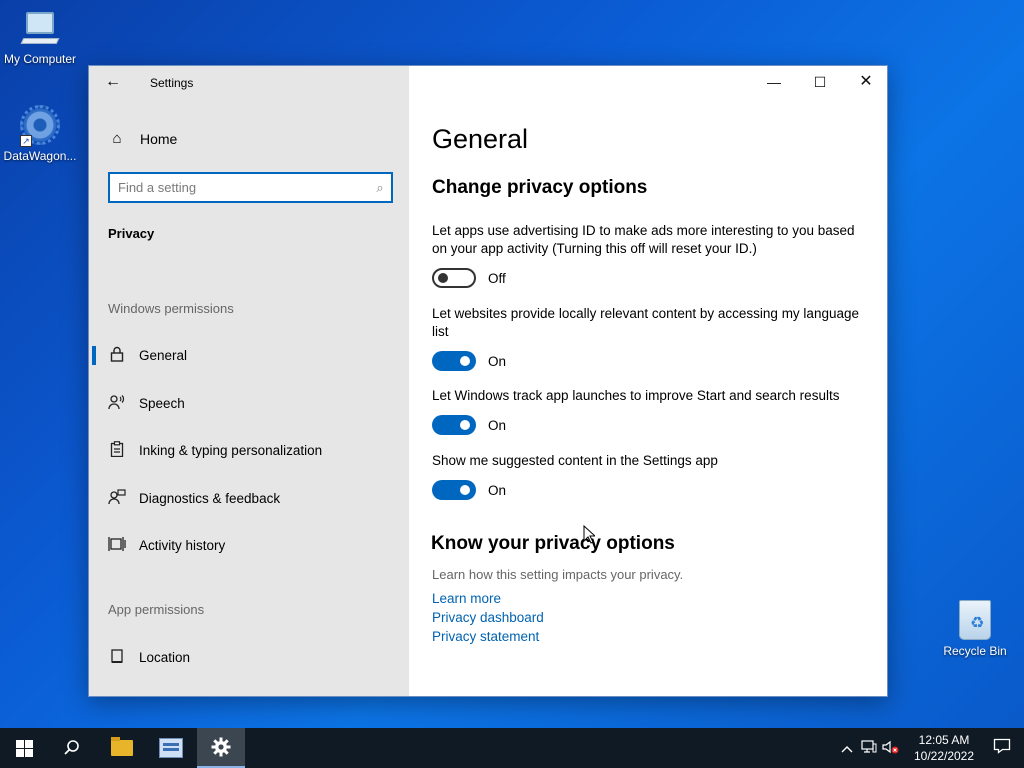 The height and width of the screenshot is (768, 1024). What do you see at coordinates (512, 748) in the screenshot?
I see `taskbar: 12:05 AM 10/22/2022` at bounding box center [512, 748].